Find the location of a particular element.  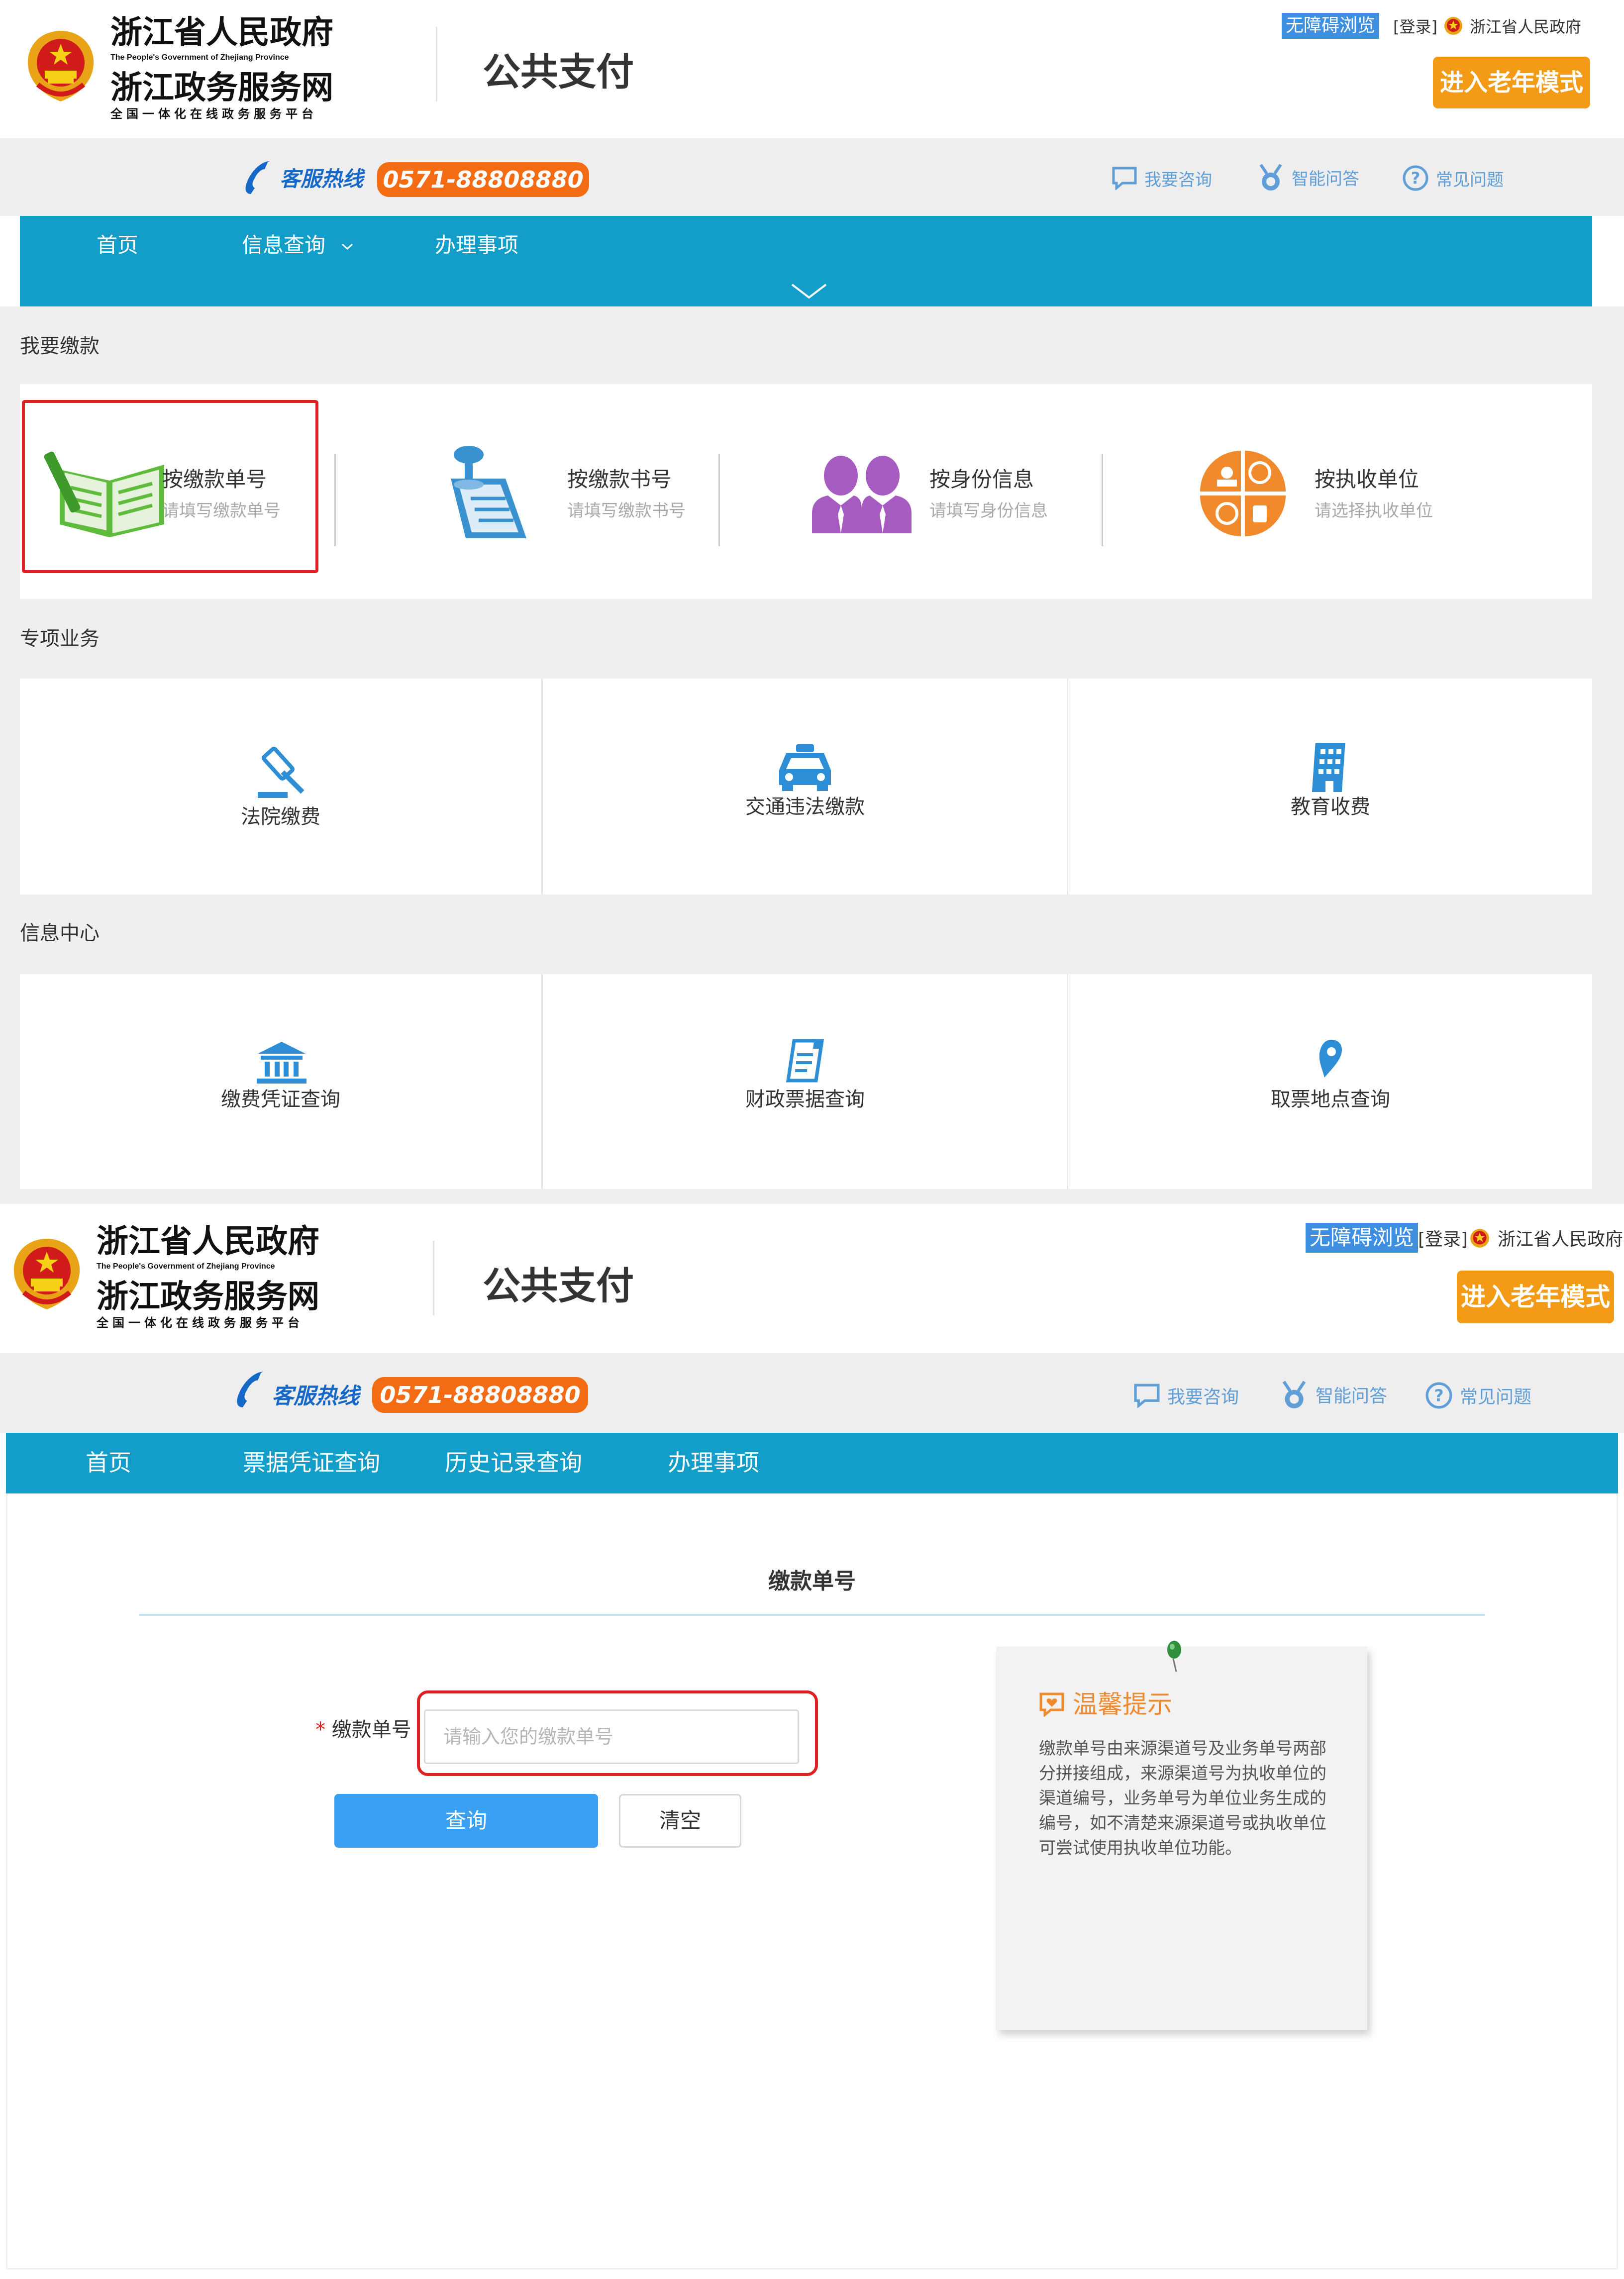

header-divider is located at coordinates (434, 1278).